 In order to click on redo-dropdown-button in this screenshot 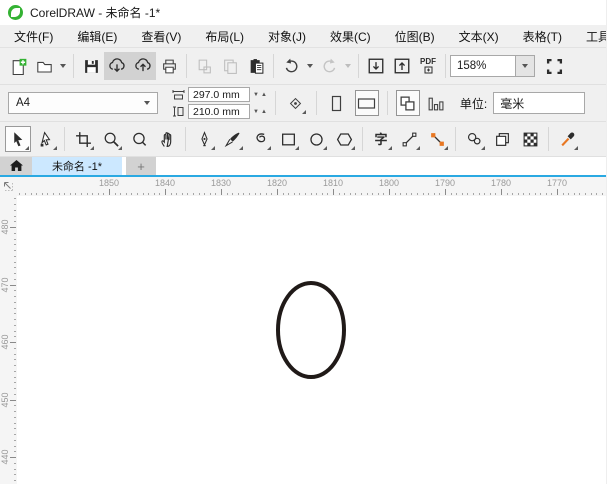, I will do `click(348, 66)`.